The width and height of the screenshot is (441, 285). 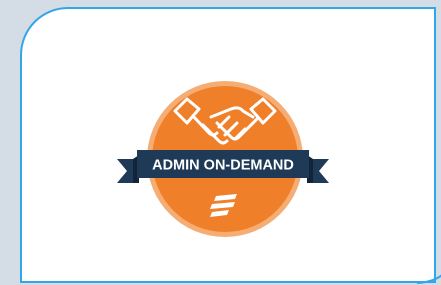 I want to click on card-corner-accent, so click(x=429, y=279).